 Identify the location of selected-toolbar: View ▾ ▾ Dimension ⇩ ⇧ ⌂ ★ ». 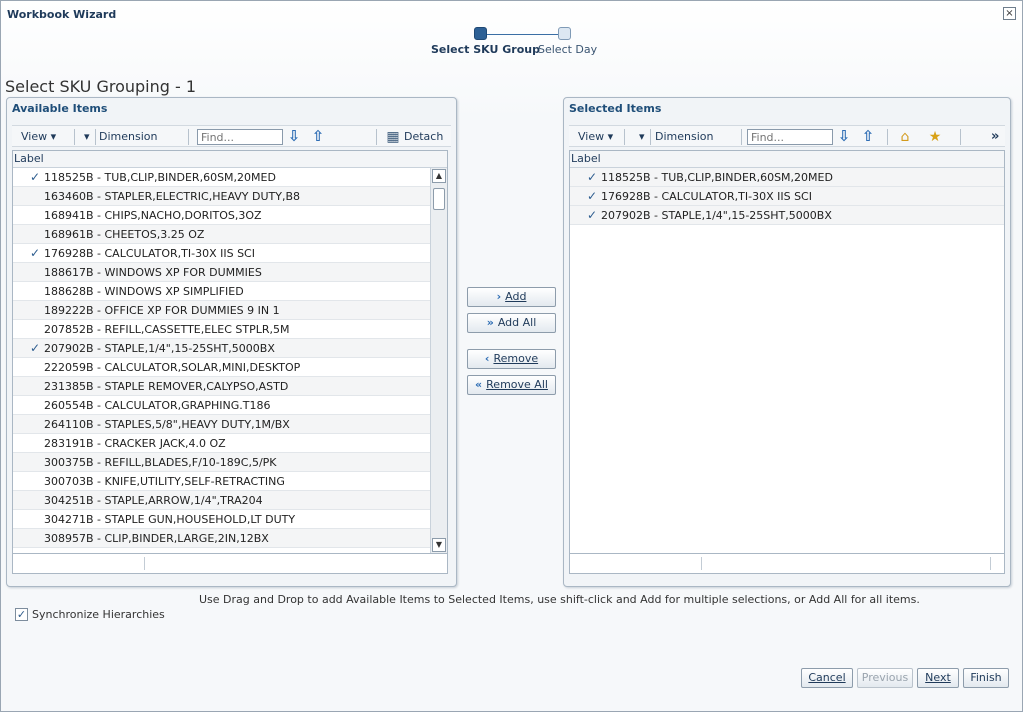
(787, 136).